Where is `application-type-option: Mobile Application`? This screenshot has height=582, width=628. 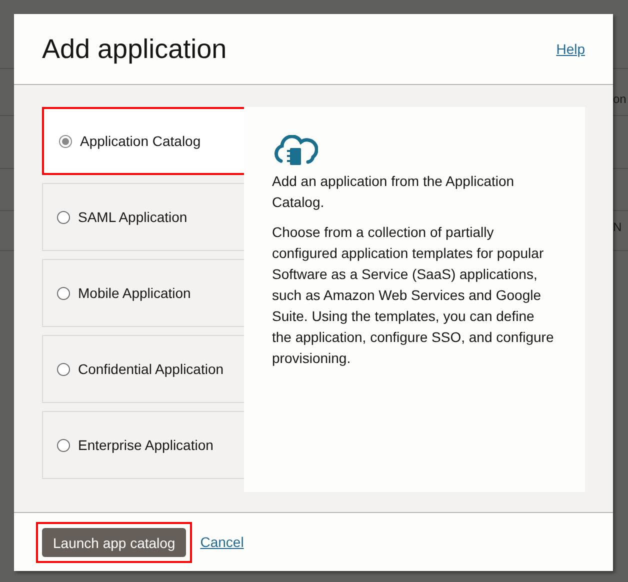
application-type-option: Mobile Application is located at coordinates (143, 293).